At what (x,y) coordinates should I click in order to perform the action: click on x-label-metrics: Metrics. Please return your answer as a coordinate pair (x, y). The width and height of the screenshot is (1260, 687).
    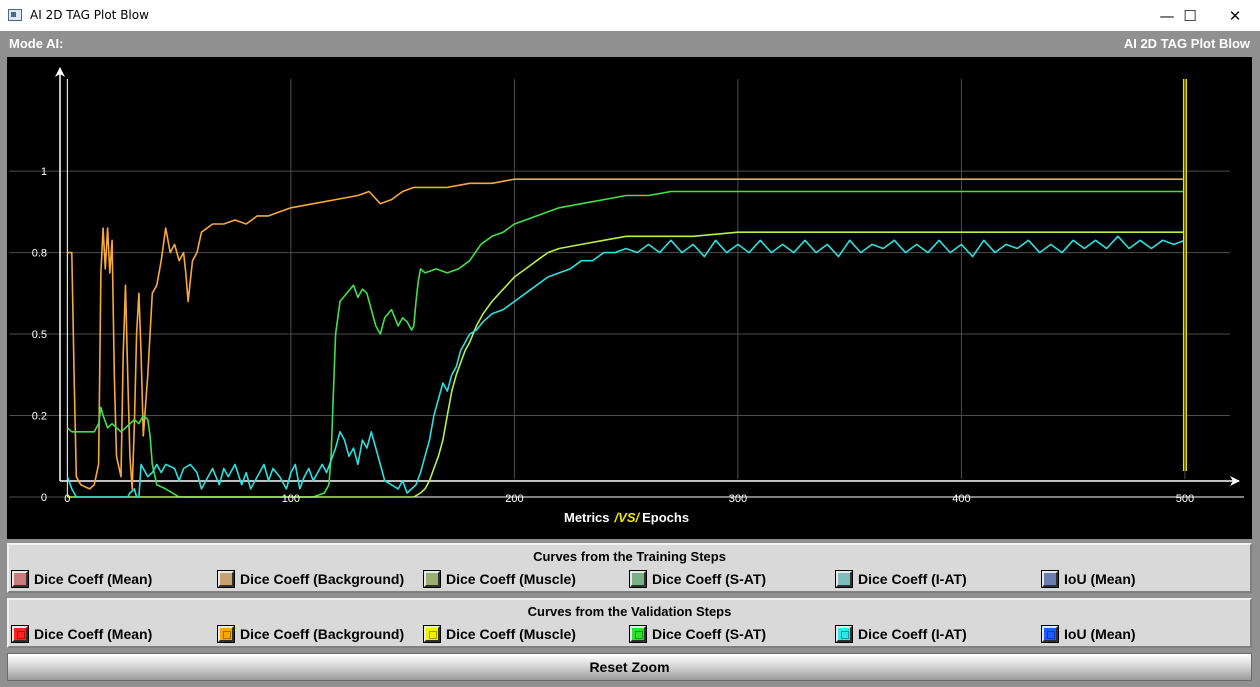
    Looking at the image, I should click on (587, 517).